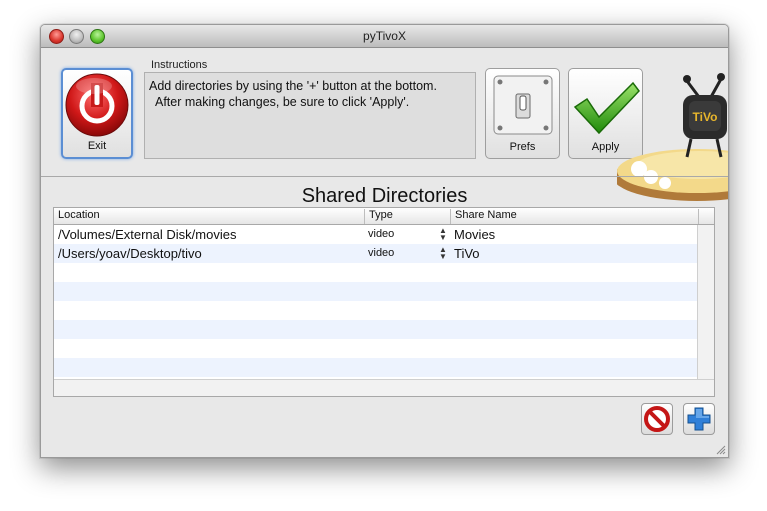  I want to click on table-header: Location Type Share Name, so click(384, 216).